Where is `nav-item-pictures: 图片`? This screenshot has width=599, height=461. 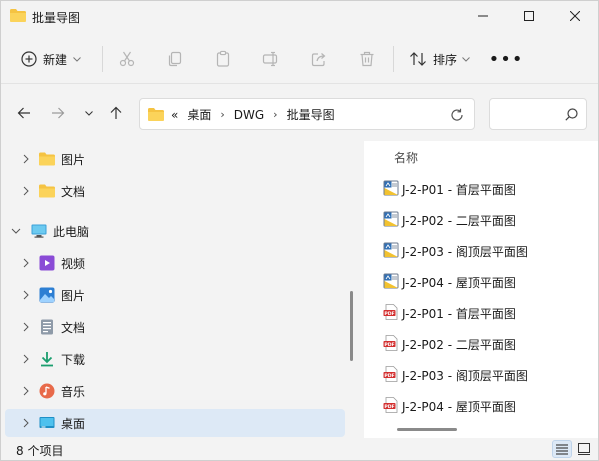 nav-item-pictures: 图片 is located at coordinates (175, 295).